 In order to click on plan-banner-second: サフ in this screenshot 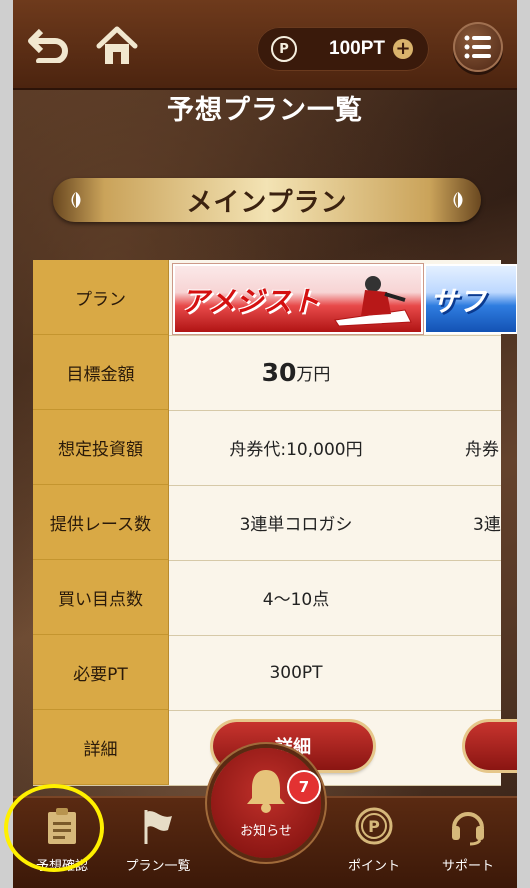, I will do `click(470, 299)`.